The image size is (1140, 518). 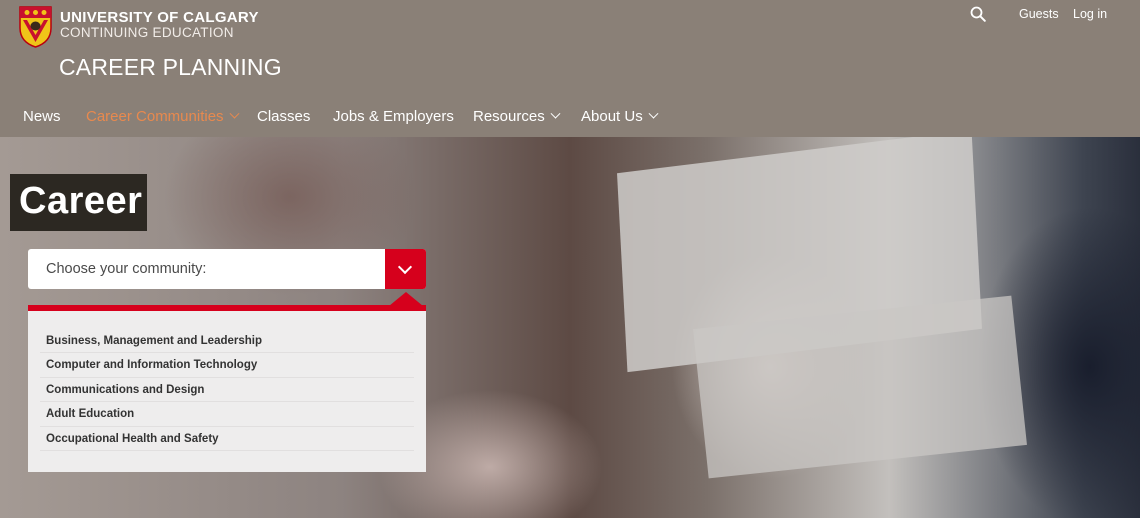 I want to click on community-select: Choose your community:, so click(x=227, y=269).